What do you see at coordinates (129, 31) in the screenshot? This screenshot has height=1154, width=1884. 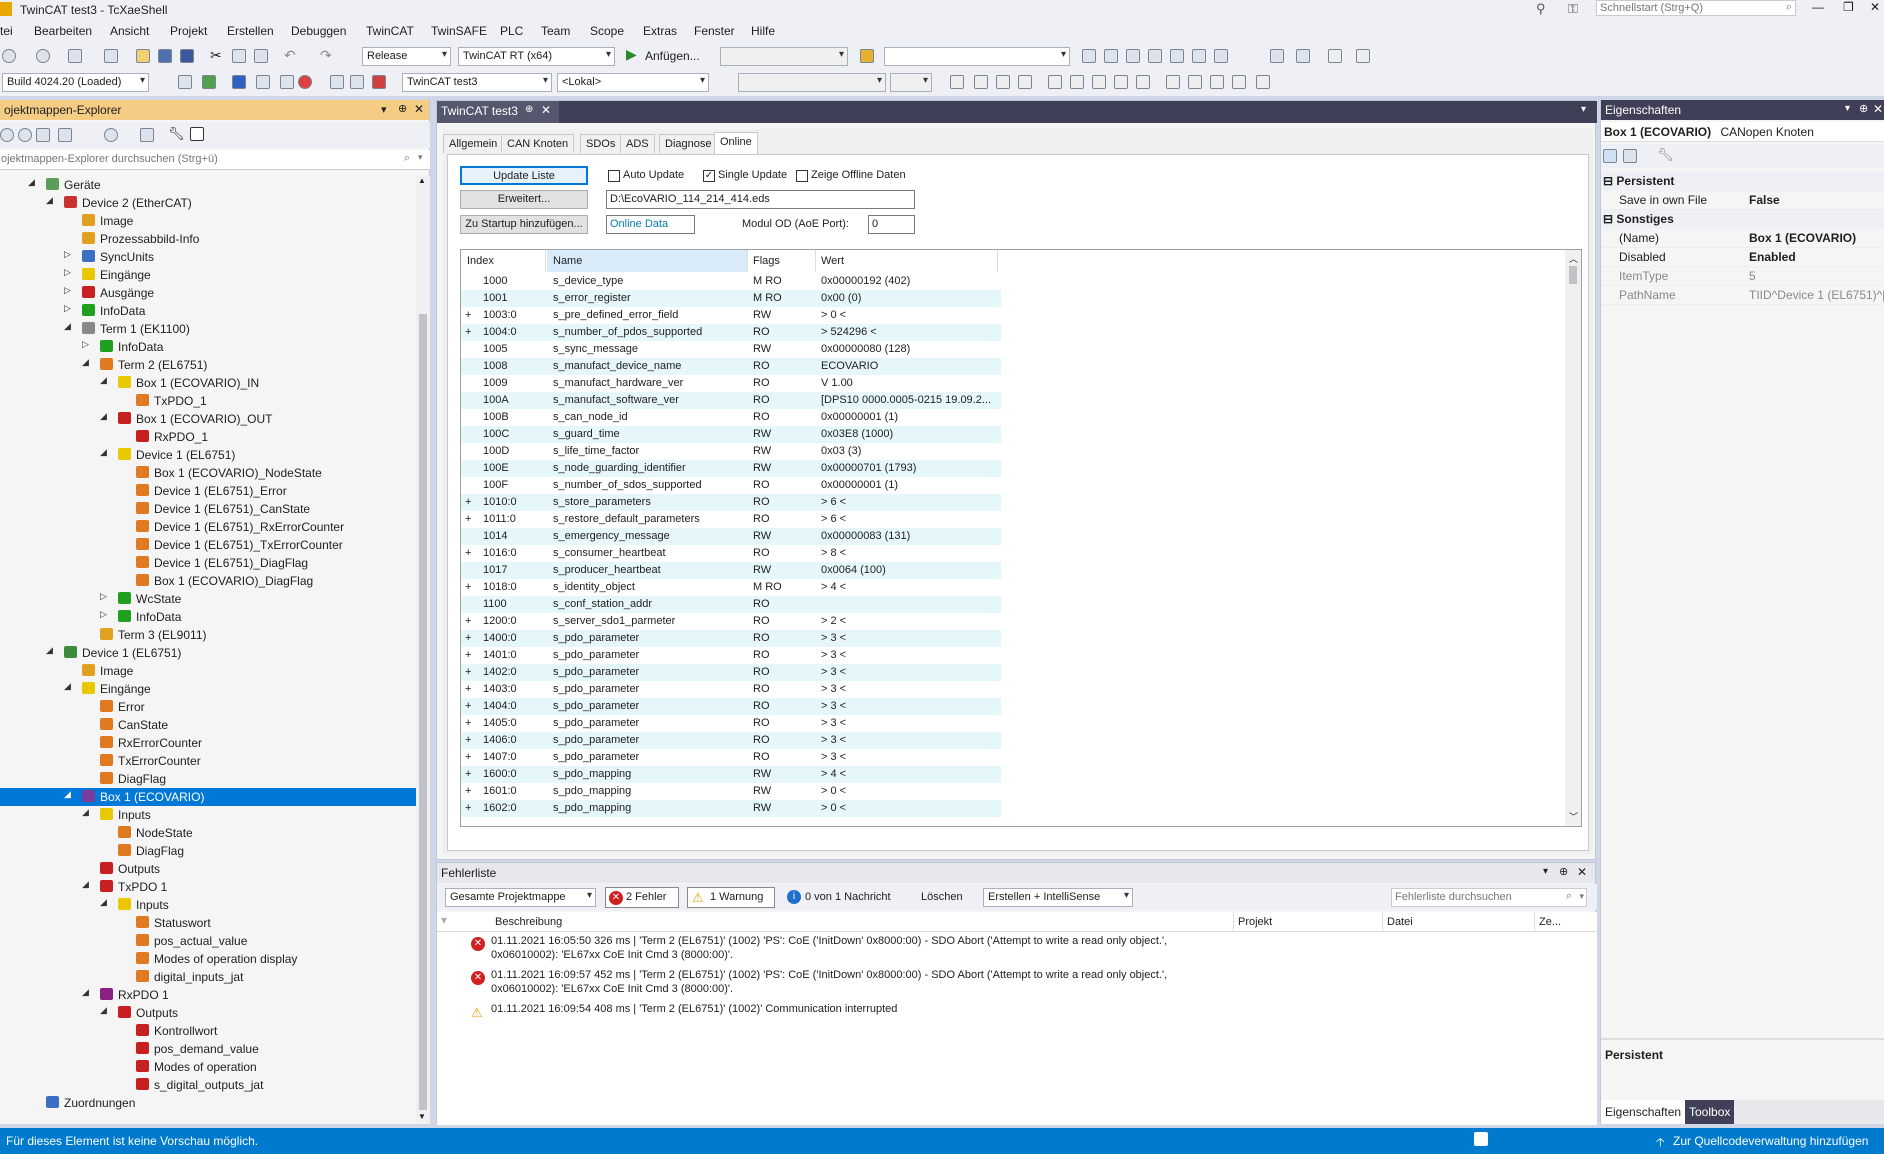 I see `menu-item: Ansicht` at bounding box center [129, 31].